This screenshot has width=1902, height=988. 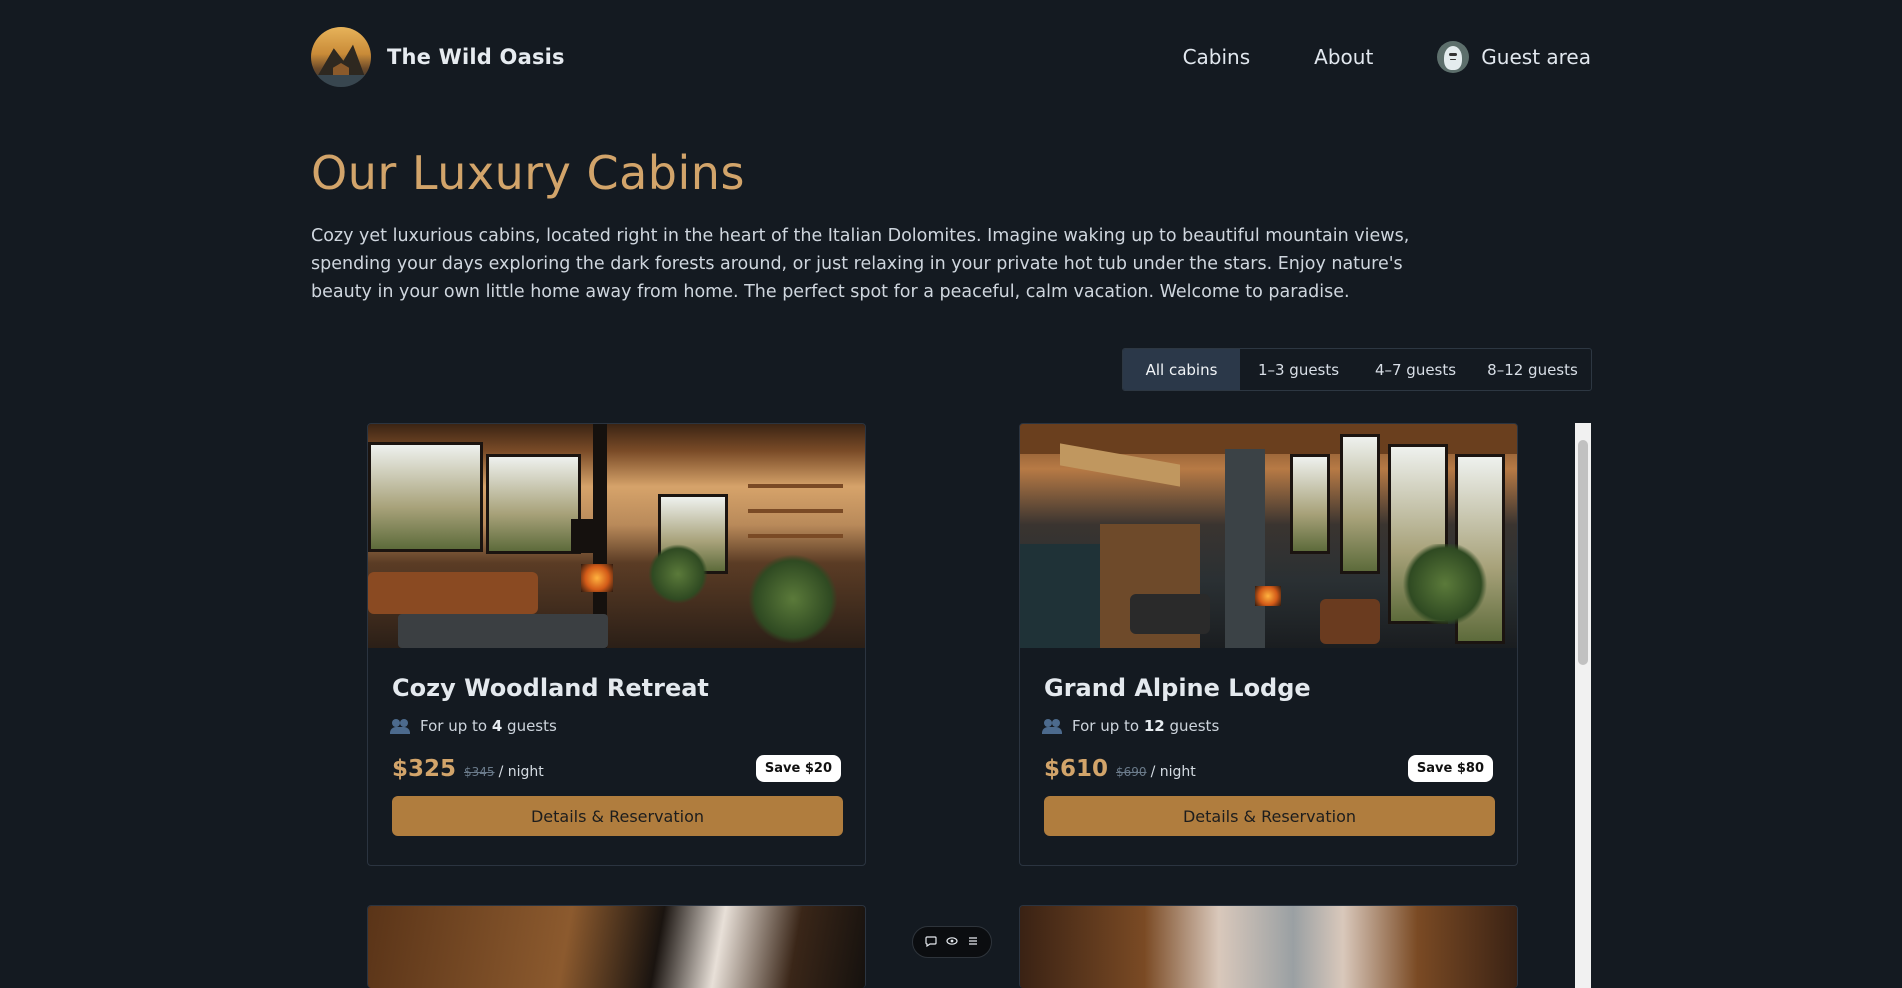 I want to click on filter-8-12: 8–12 guests, so click(x=1532, y=369).